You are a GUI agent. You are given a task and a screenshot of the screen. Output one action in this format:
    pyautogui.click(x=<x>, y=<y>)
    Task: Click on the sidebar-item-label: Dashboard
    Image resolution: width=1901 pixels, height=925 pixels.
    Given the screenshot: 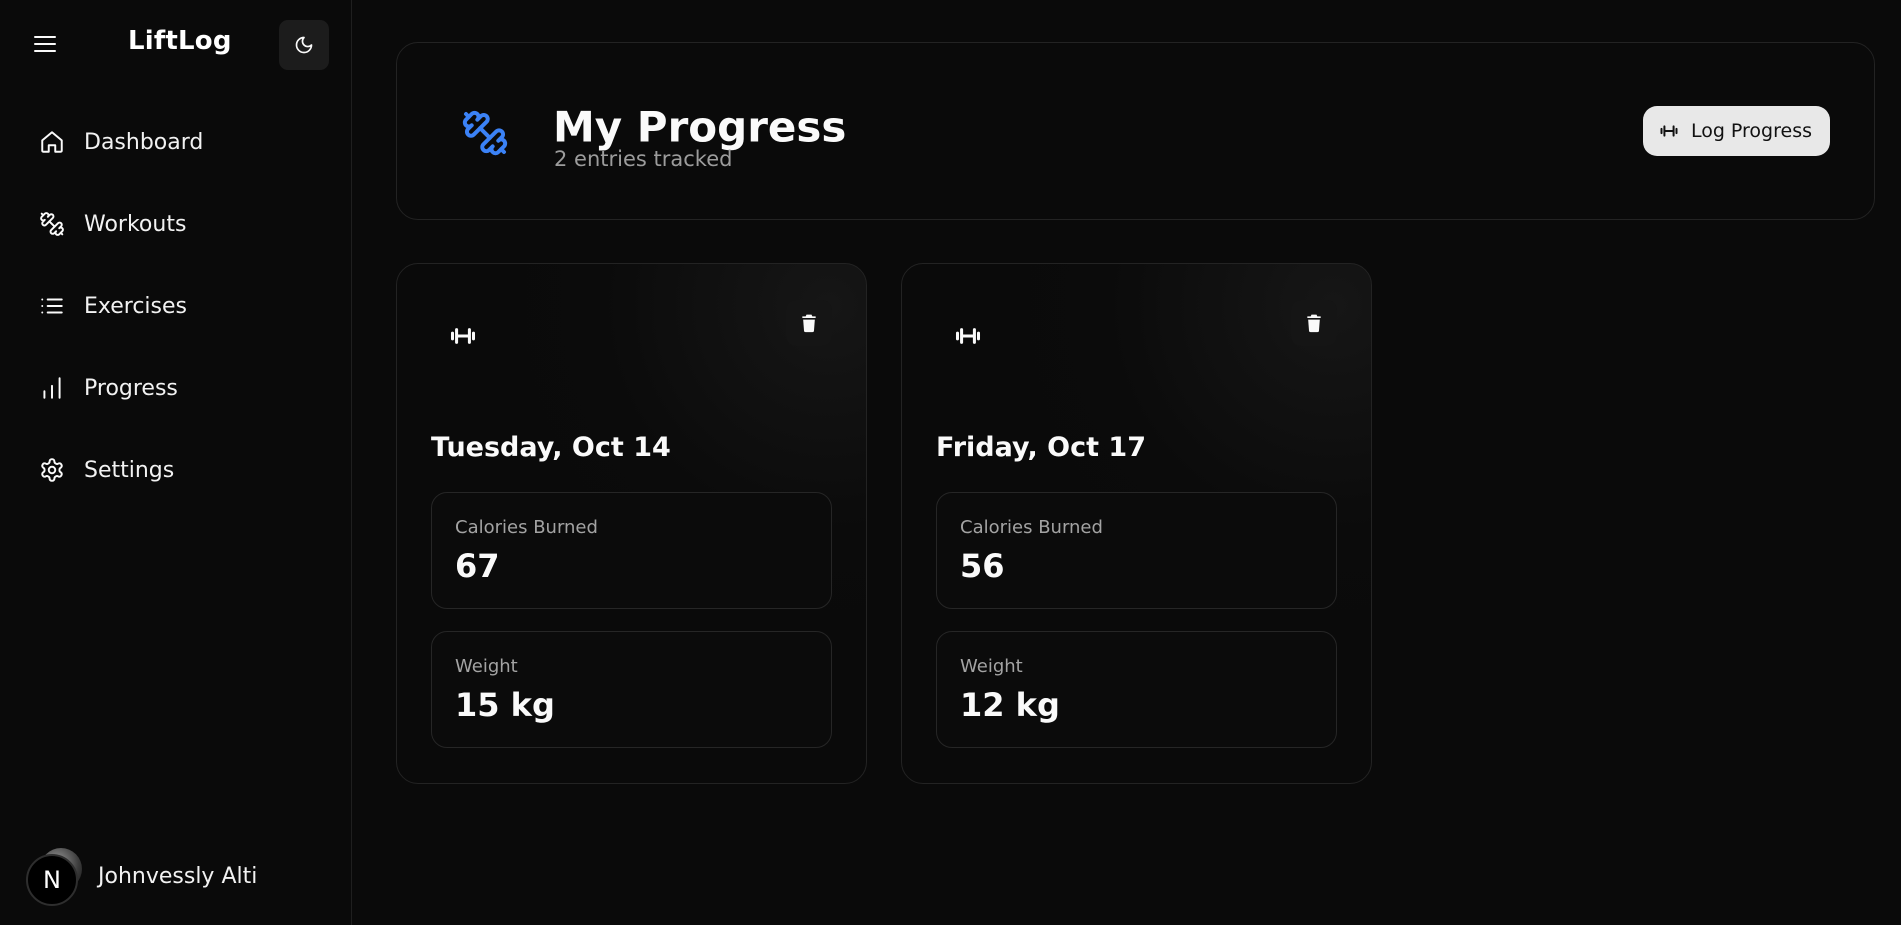 What is the action you would take?
    pyautogui.click(x=144, y=142)
    